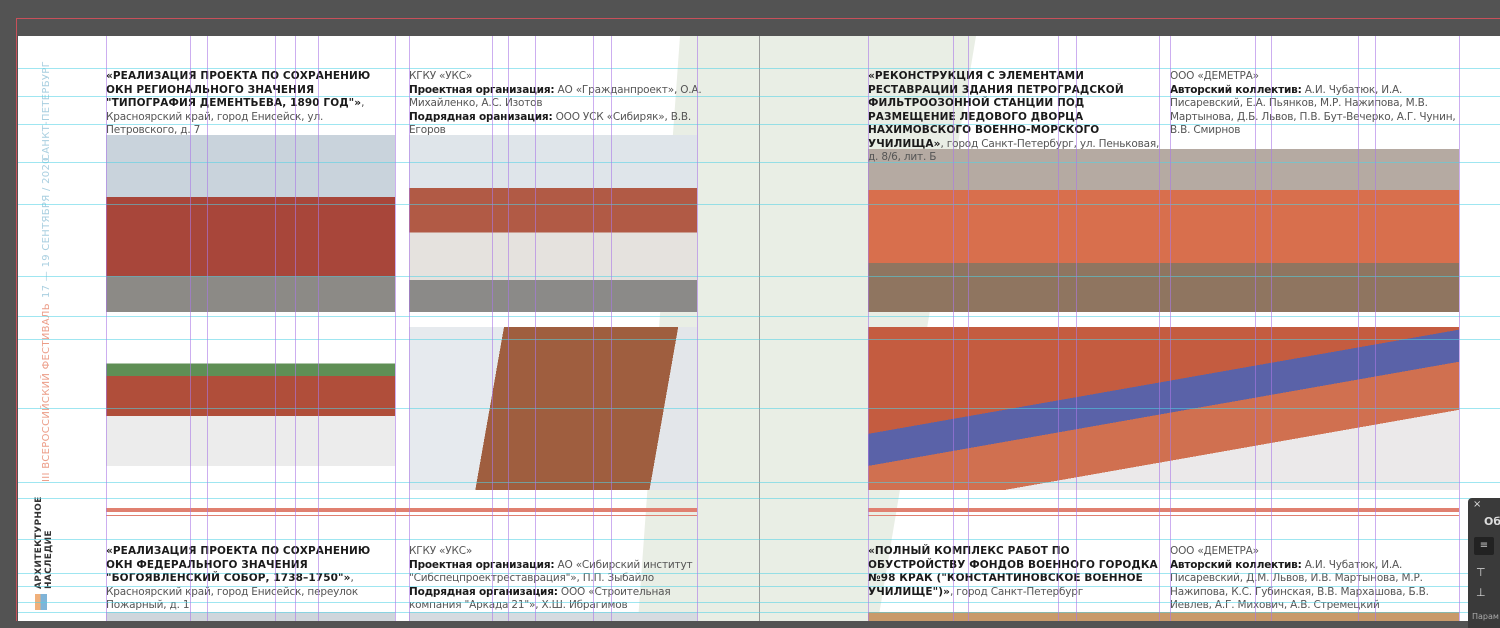 The image size is (1500, 628). Describe the element at coordinates (250, 403) in the screenshot. I see `drawing-typography-facade` at that location.